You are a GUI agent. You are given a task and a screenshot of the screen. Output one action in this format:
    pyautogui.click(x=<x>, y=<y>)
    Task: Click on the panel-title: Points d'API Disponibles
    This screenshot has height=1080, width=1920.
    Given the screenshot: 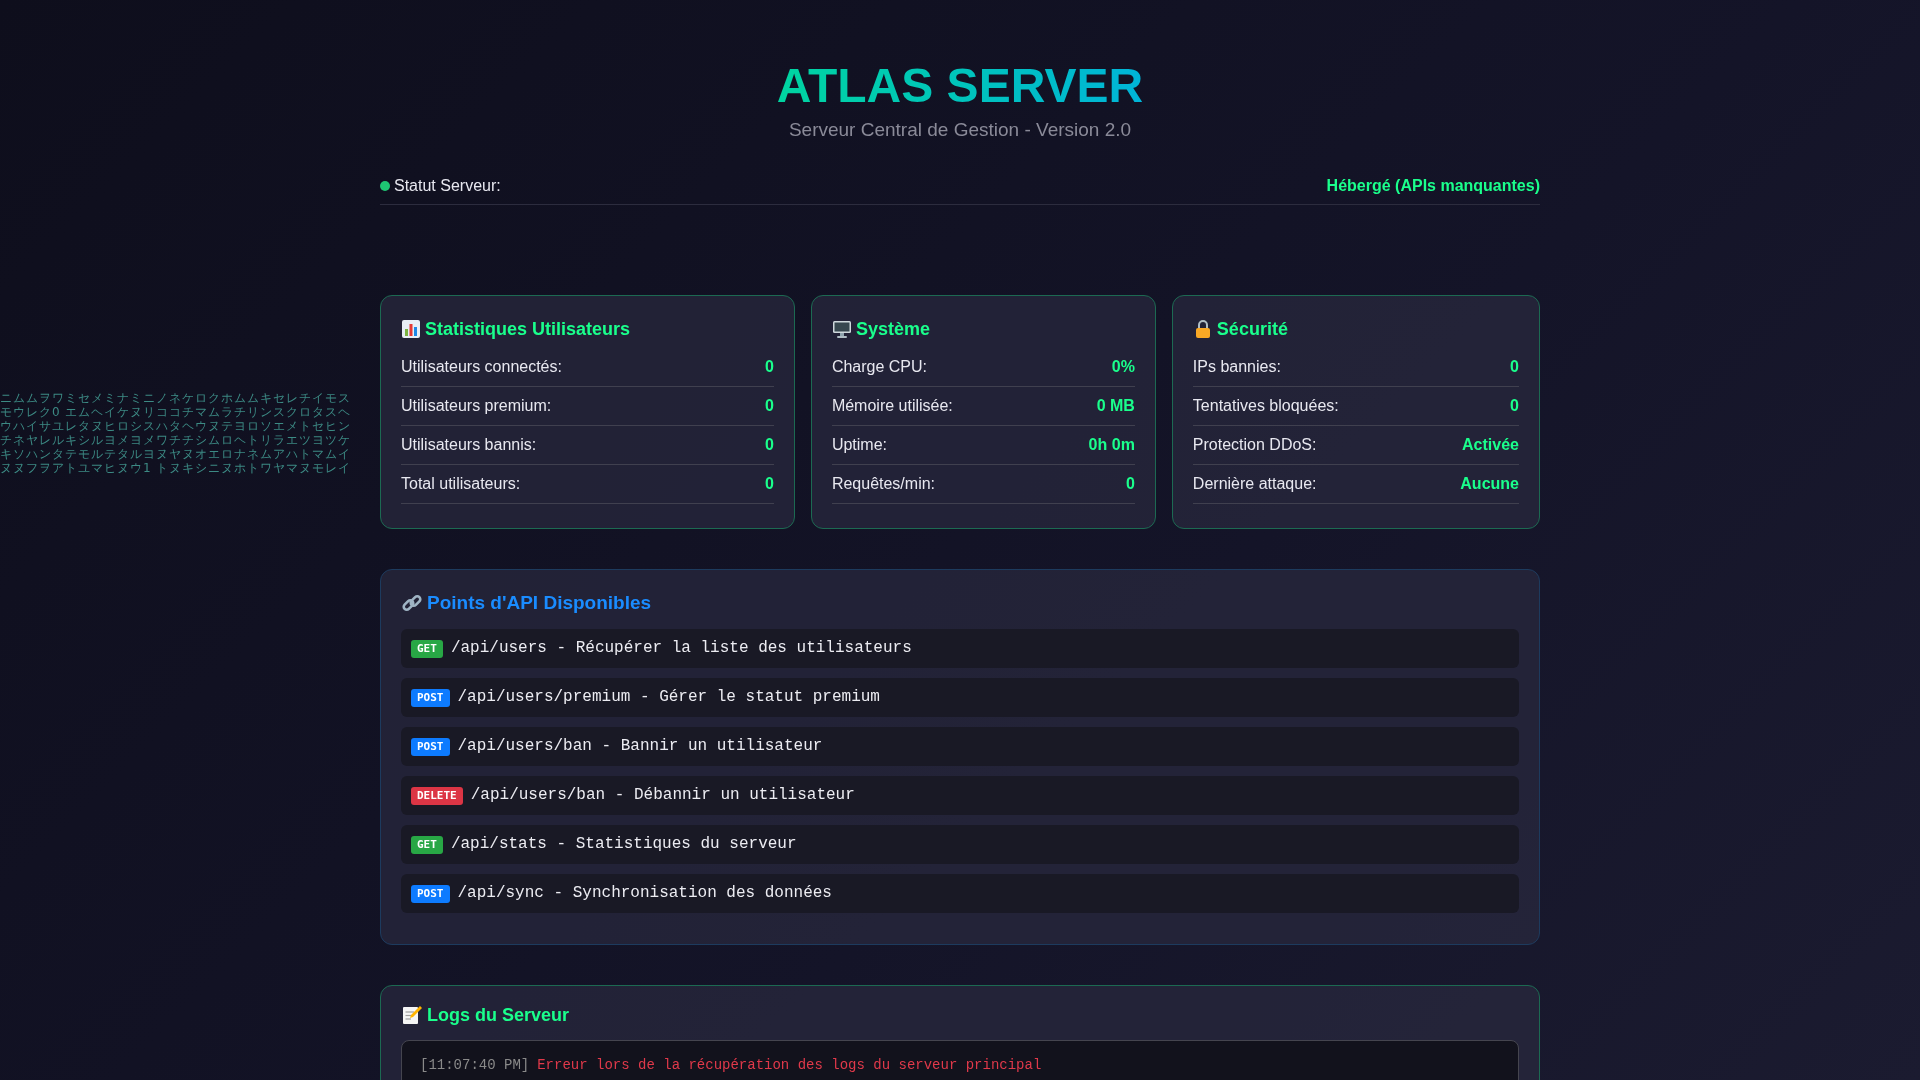 What is the action you would take?
    pyautogui.click(x=539, y=603)
    